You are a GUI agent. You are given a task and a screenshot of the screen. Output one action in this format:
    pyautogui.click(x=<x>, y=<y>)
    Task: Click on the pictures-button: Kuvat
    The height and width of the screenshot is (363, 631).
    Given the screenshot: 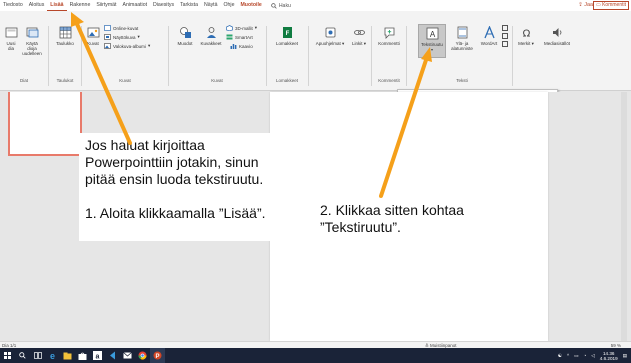 What is the action you would take?
    pyautogui.click(x=93, y=36)
    